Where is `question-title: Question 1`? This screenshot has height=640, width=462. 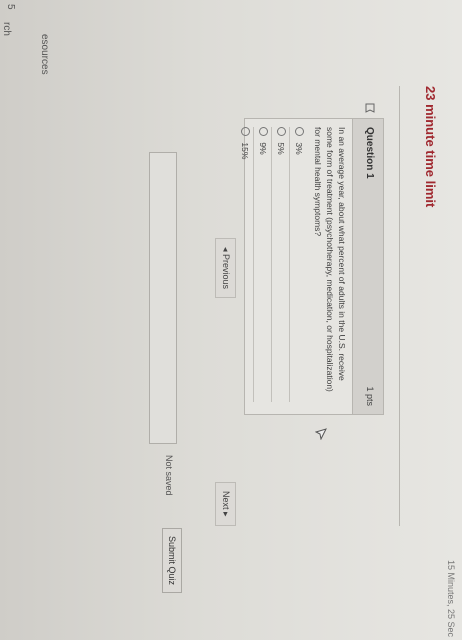 question-title: Question 1 is located at coordinates (369, 153).